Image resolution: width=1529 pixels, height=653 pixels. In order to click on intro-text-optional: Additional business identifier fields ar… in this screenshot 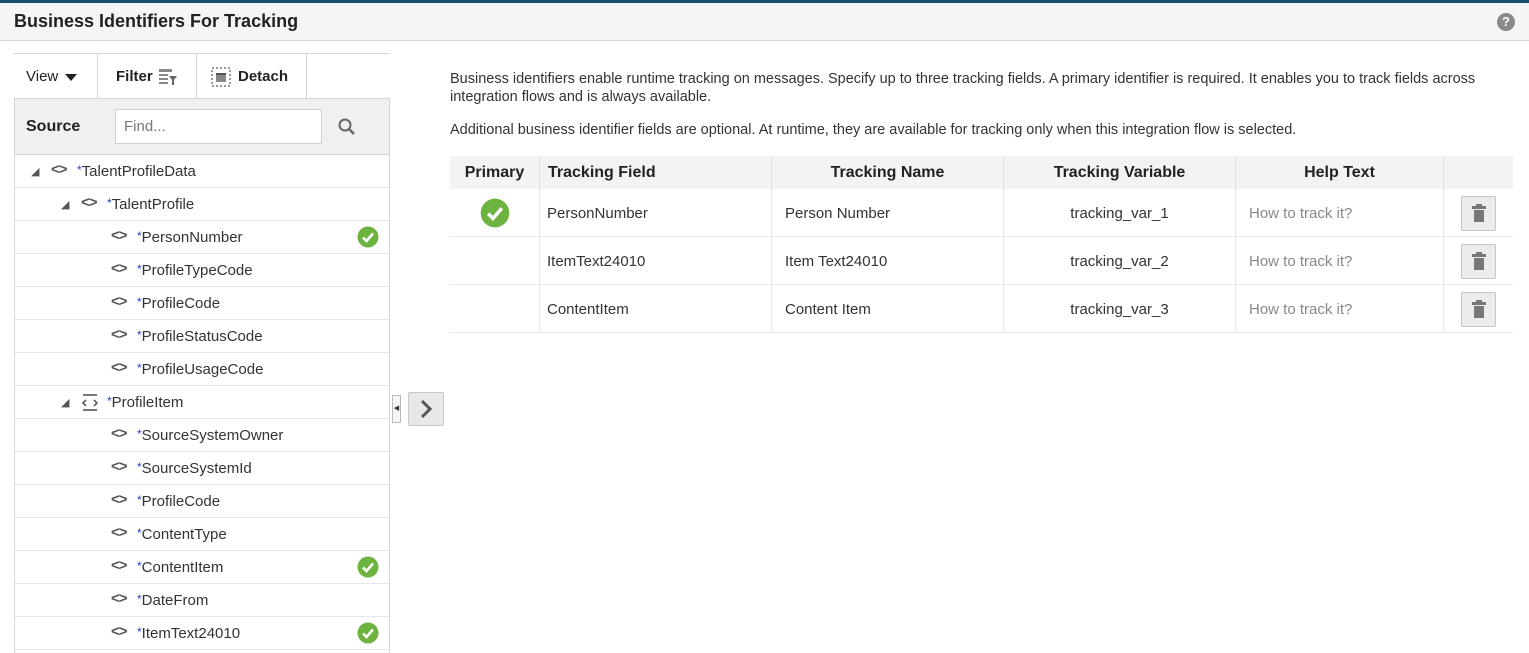, I will do `click(873, 130)`.